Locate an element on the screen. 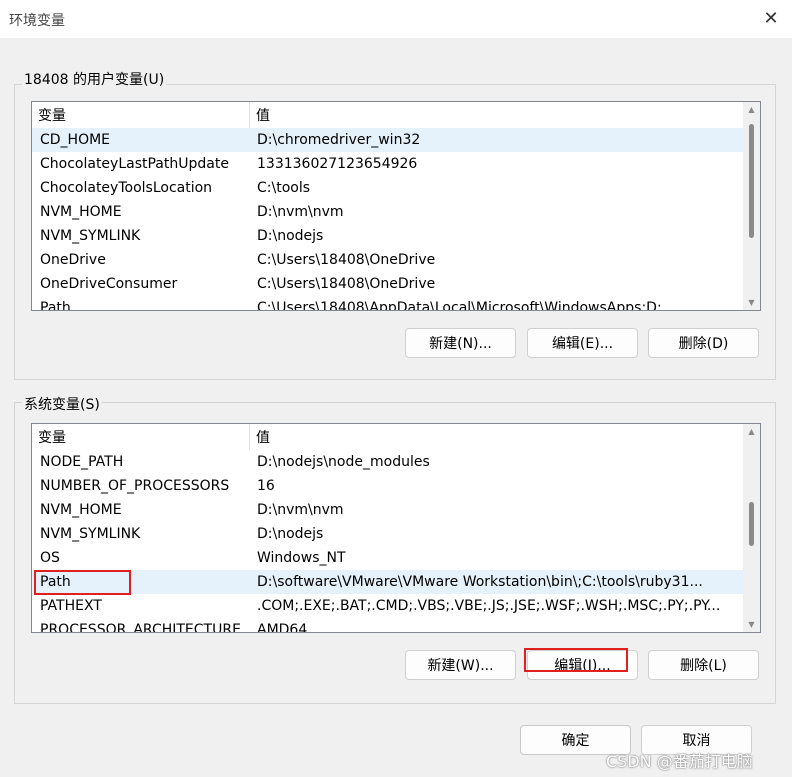  system-list-header: 变量 值 is located at coordinates (396, 437).